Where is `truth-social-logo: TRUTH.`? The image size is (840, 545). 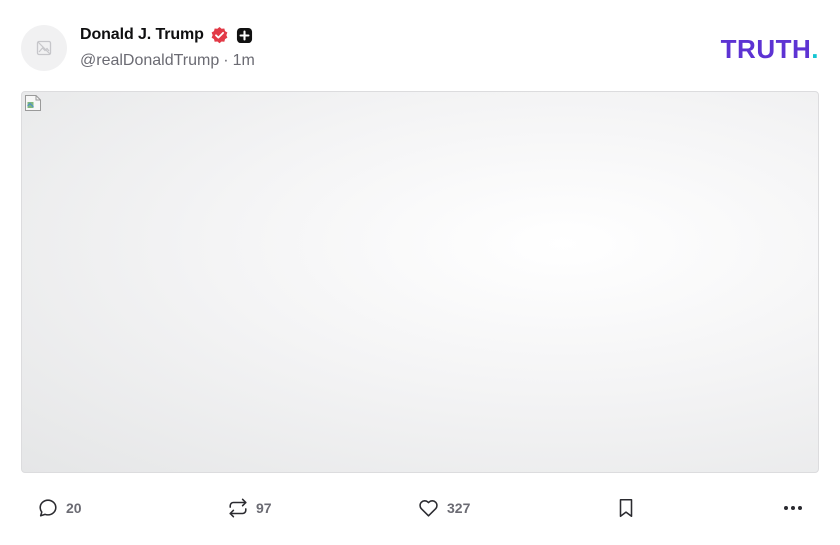
truth-social-logo: TRUTH. is located at coordinates (770, 49).